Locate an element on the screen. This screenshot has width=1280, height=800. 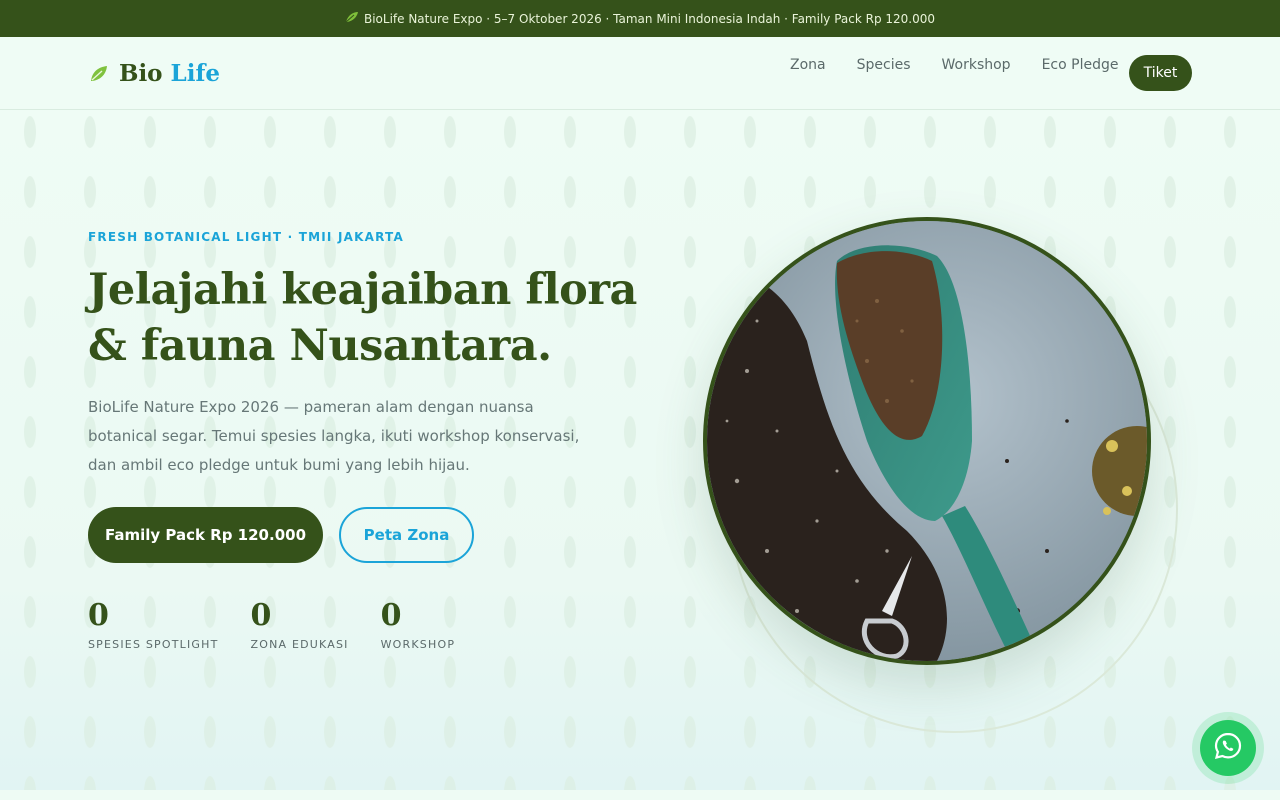
brand-logo: Bio Life is located at coordinates (154, 73).